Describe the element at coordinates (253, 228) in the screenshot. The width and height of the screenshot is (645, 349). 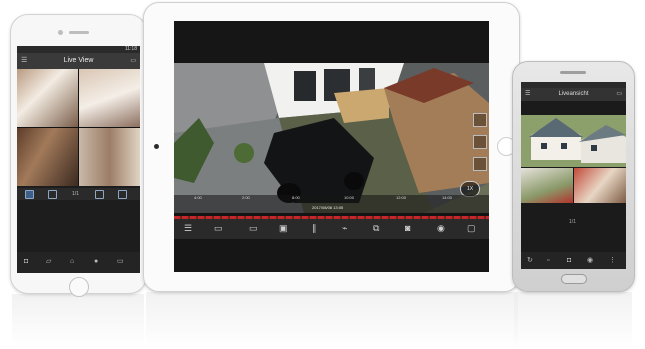
I see `video-icon: ▭` at that location.